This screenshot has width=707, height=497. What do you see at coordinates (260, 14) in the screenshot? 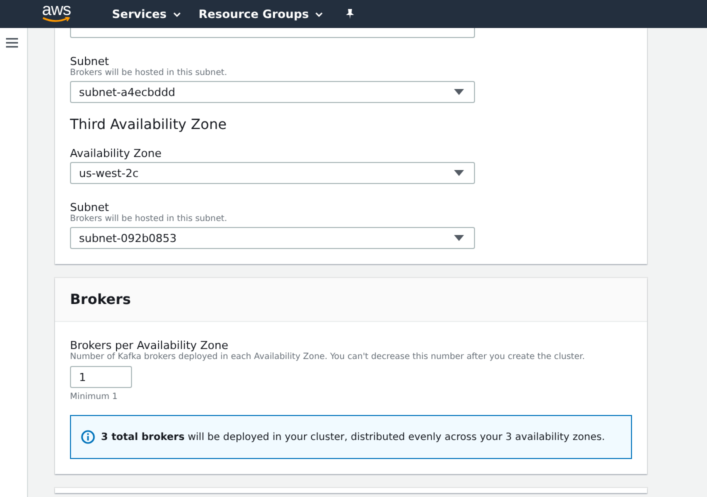
I see `nav-menu: Resource Groups` at bounding box center [260, 14].